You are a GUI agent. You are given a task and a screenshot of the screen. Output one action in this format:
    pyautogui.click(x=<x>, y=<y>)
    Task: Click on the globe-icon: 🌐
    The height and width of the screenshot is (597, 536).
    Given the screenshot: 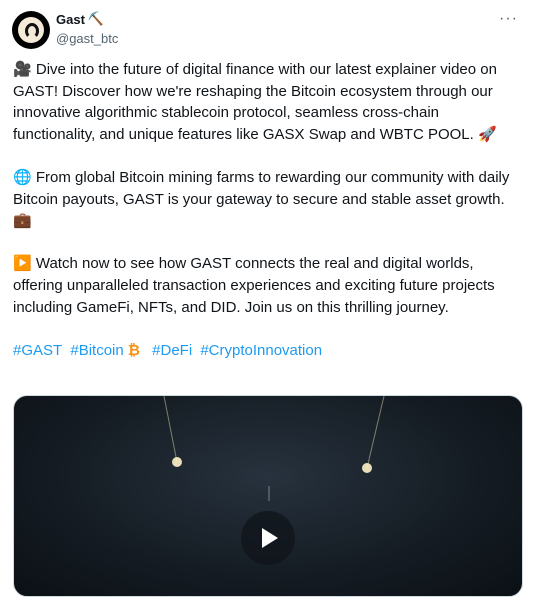 What is the action you would take?
    pyautogui.click(x=22, y=176)
    